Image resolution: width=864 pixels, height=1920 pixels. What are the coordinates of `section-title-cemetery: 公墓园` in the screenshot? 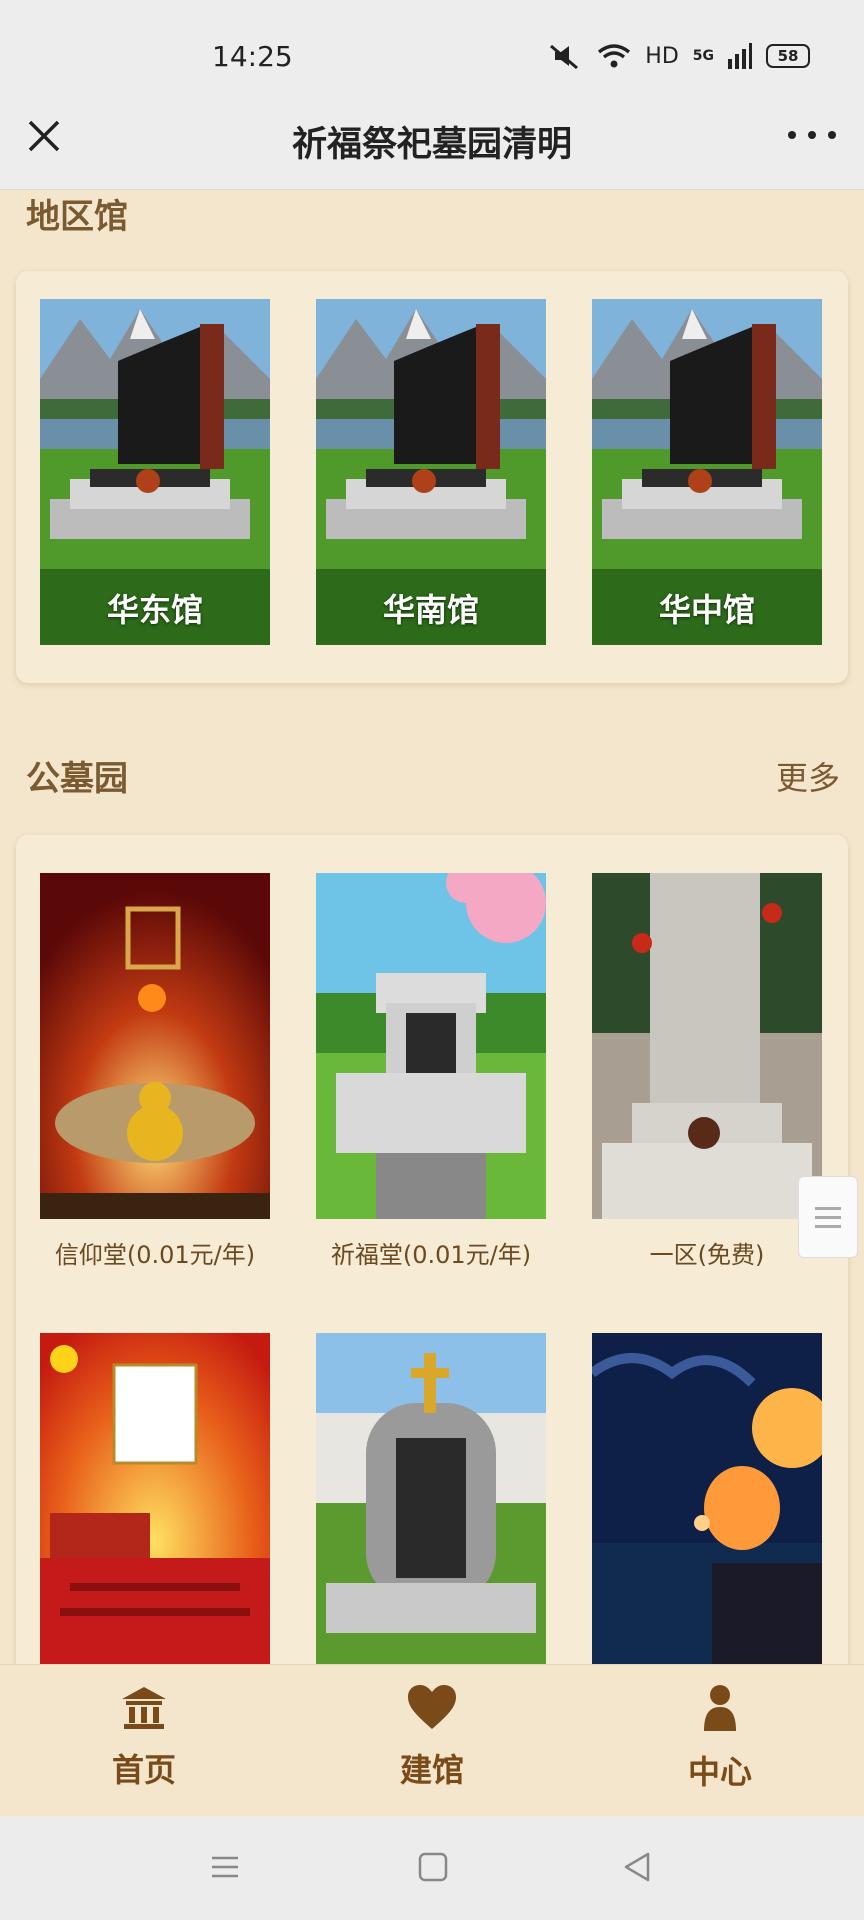 It's located at (77, 779).